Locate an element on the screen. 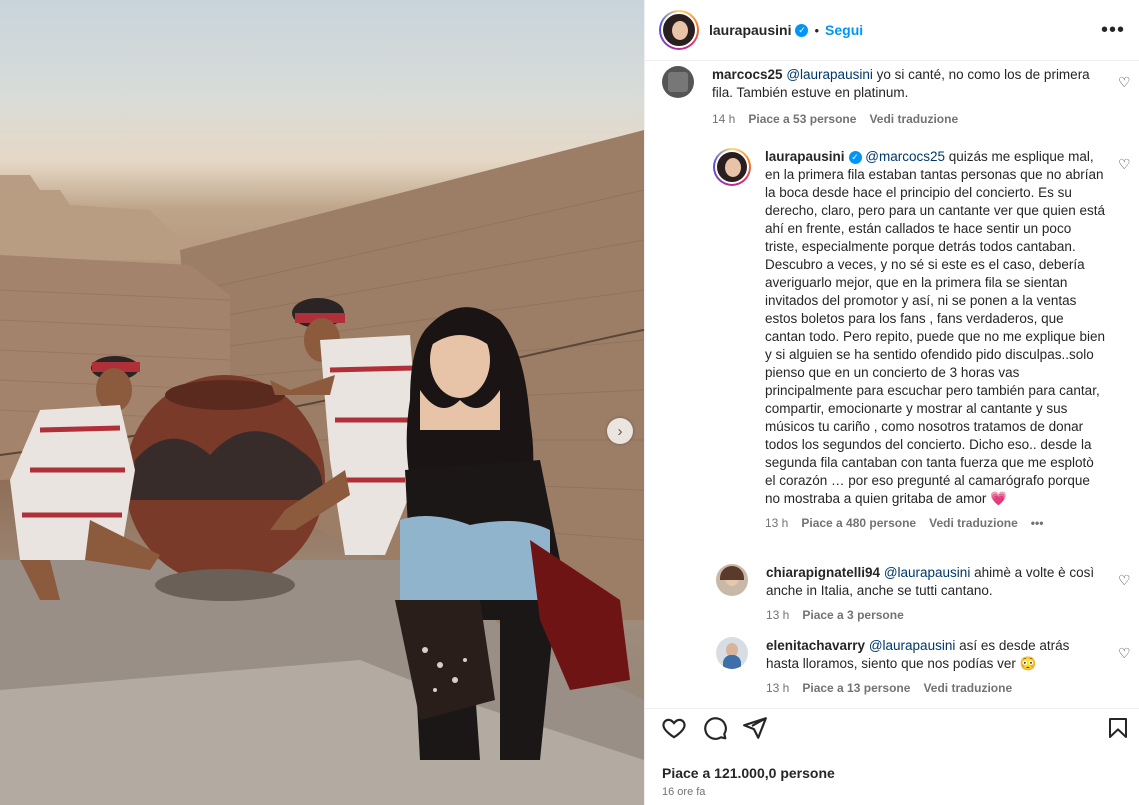 This screenshot has width=1139, height=805. post-actions: Piace a 121.000,0 persone 16 ore fa is located at coordinates (892, 756).